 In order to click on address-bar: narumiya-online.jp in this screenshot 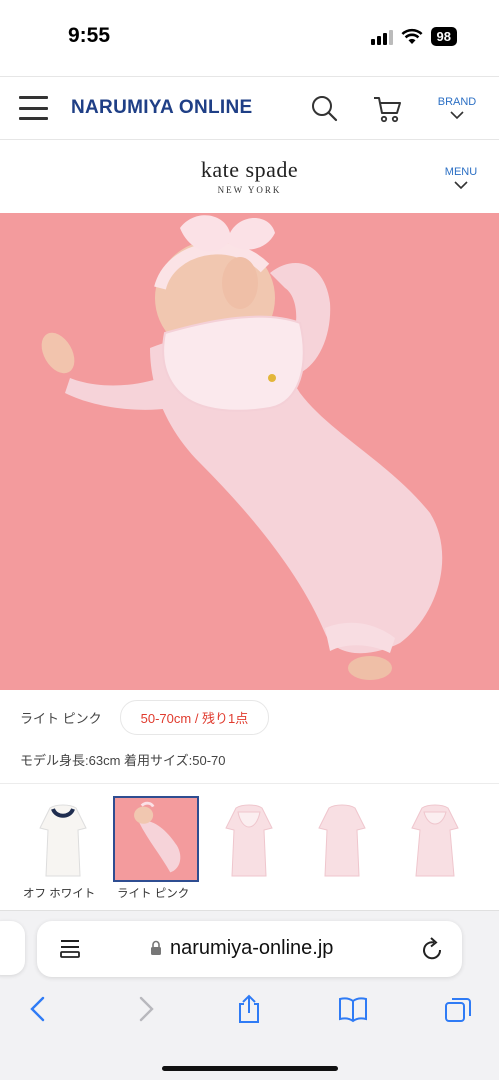, I will do `click(249, 949)`.